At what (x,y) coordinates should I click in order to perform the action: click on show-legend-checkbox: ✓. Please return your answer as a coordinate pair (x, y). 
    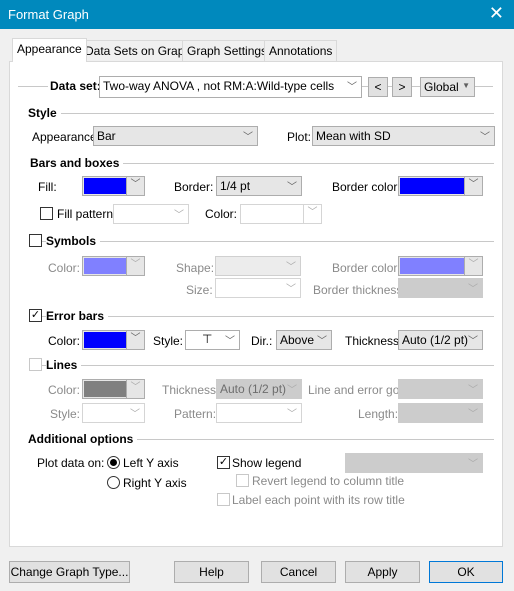
    Looking at the image, I should click on (223, 462).